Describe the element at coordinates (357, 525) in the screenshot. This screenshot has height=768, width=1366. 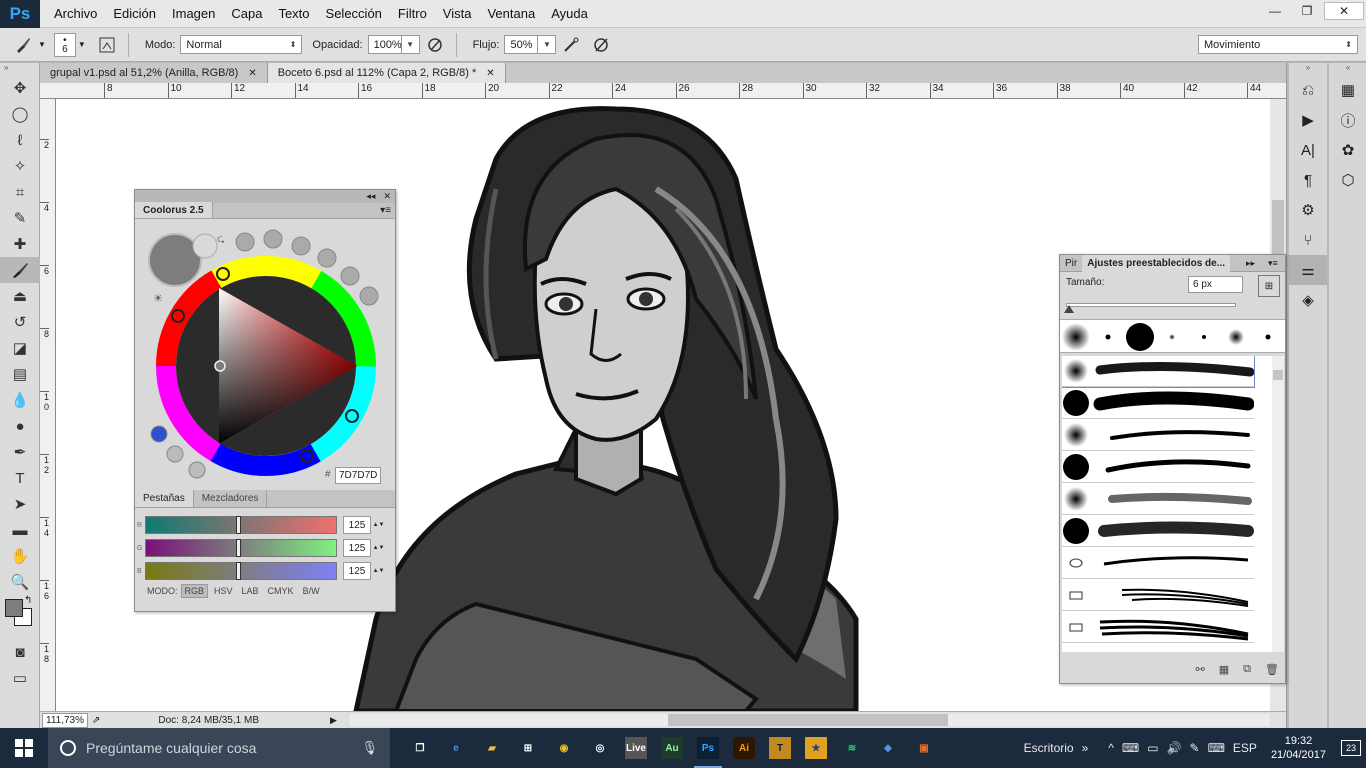
I see `r-value-input: 125` at that location.